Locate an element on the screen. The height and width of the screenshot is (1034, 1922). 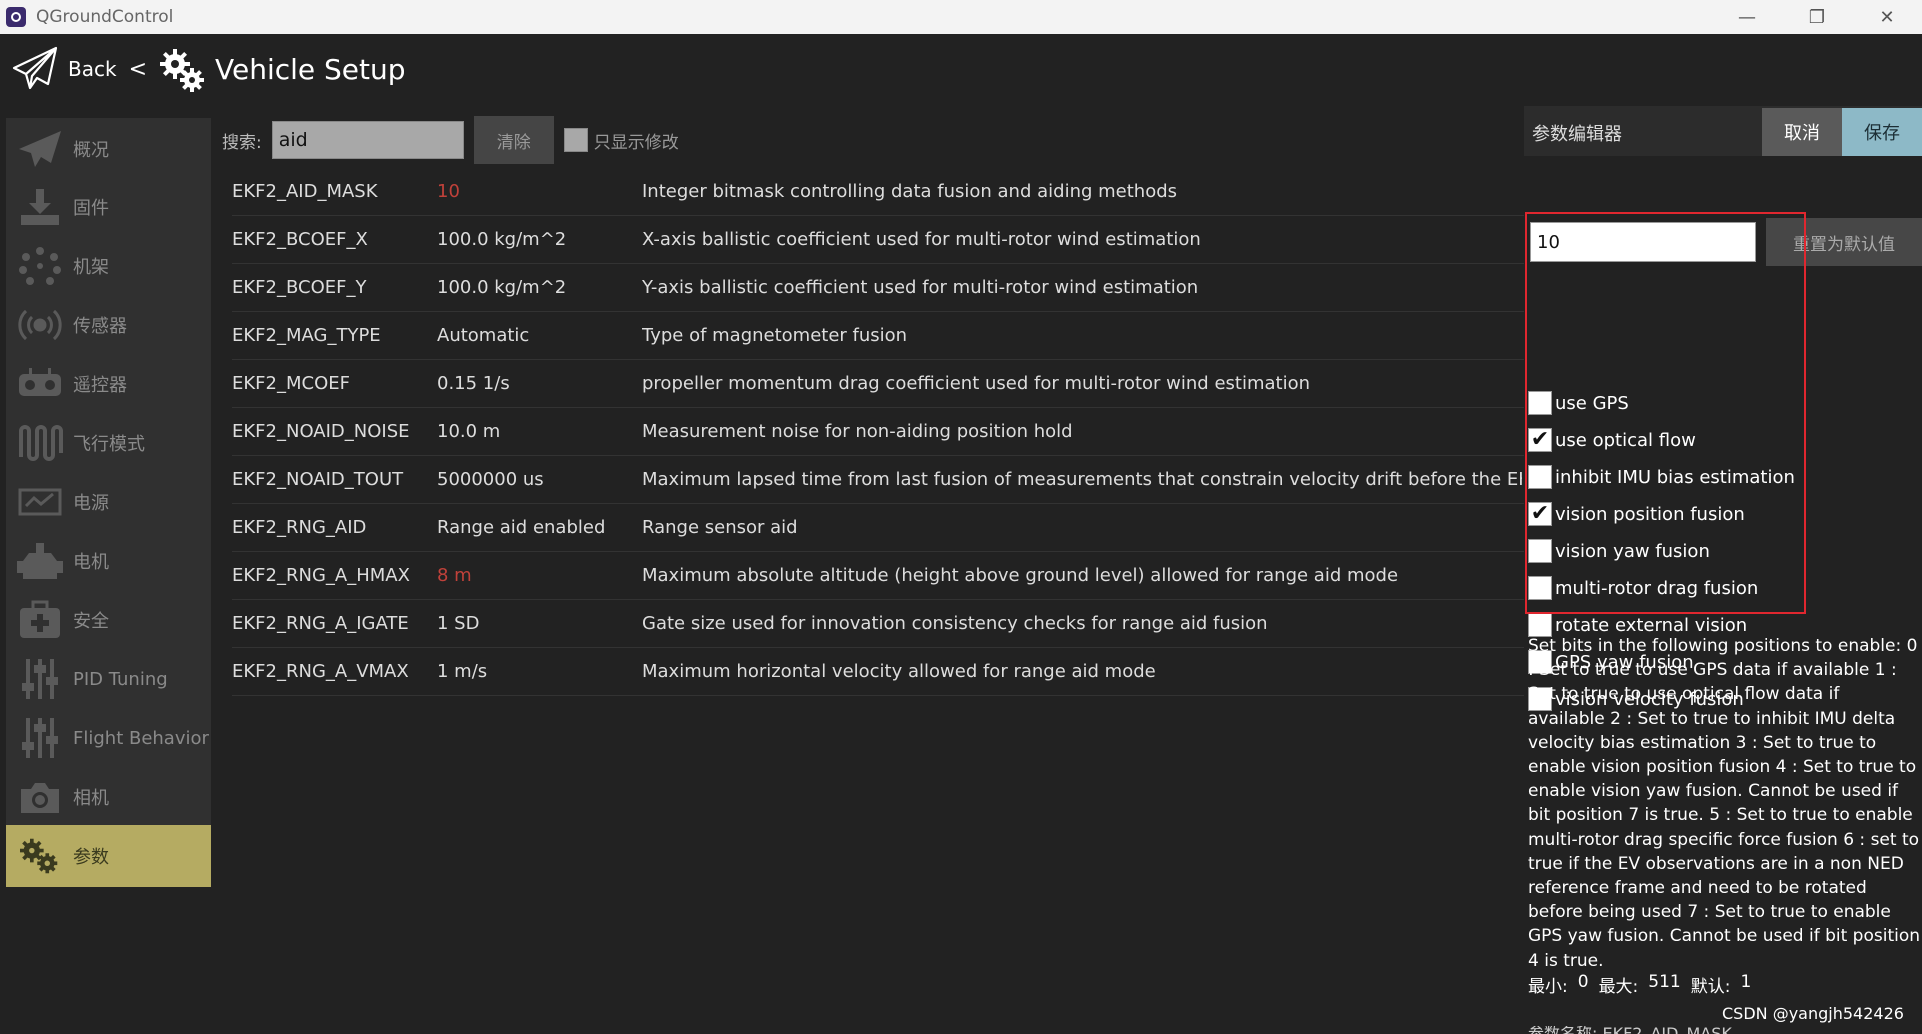
sidebar-item-power: 电源 is located at coordinates (108, 502).